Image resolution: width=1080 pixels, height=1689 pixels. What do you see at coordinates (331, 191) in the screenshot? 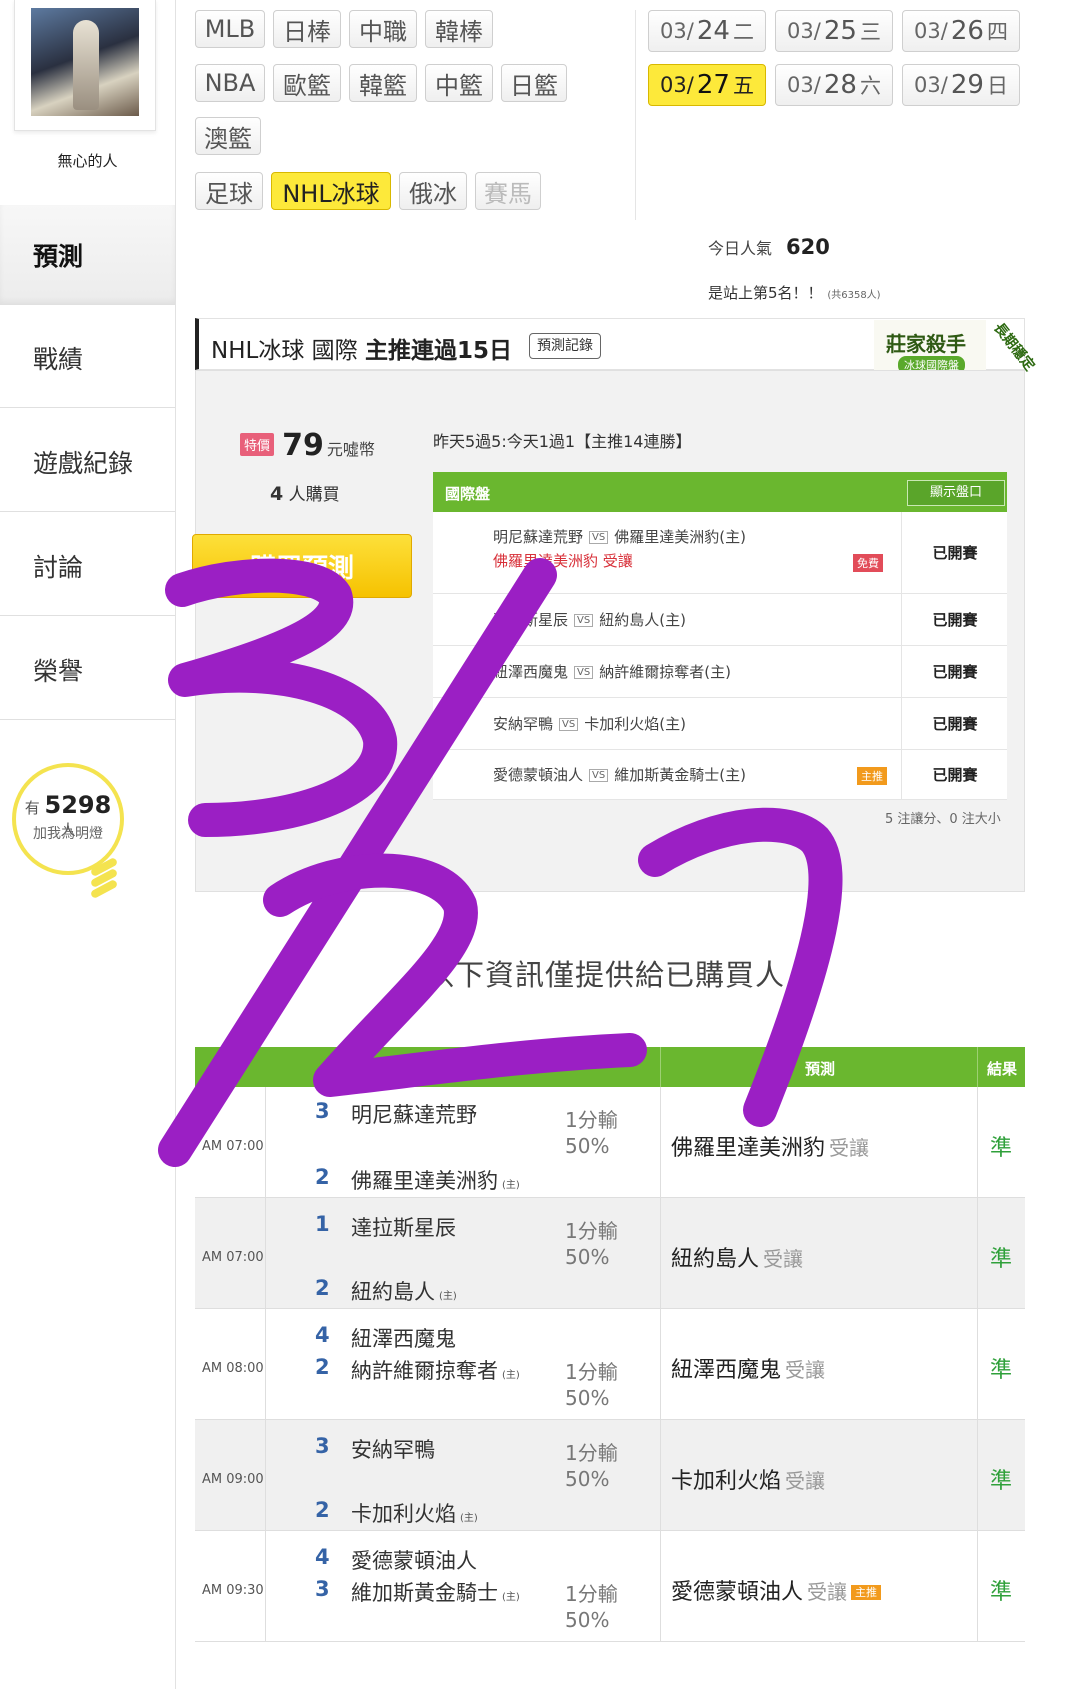
I see `sport-tab-nhl: NHL冰球` at bounding box center [331, 191].